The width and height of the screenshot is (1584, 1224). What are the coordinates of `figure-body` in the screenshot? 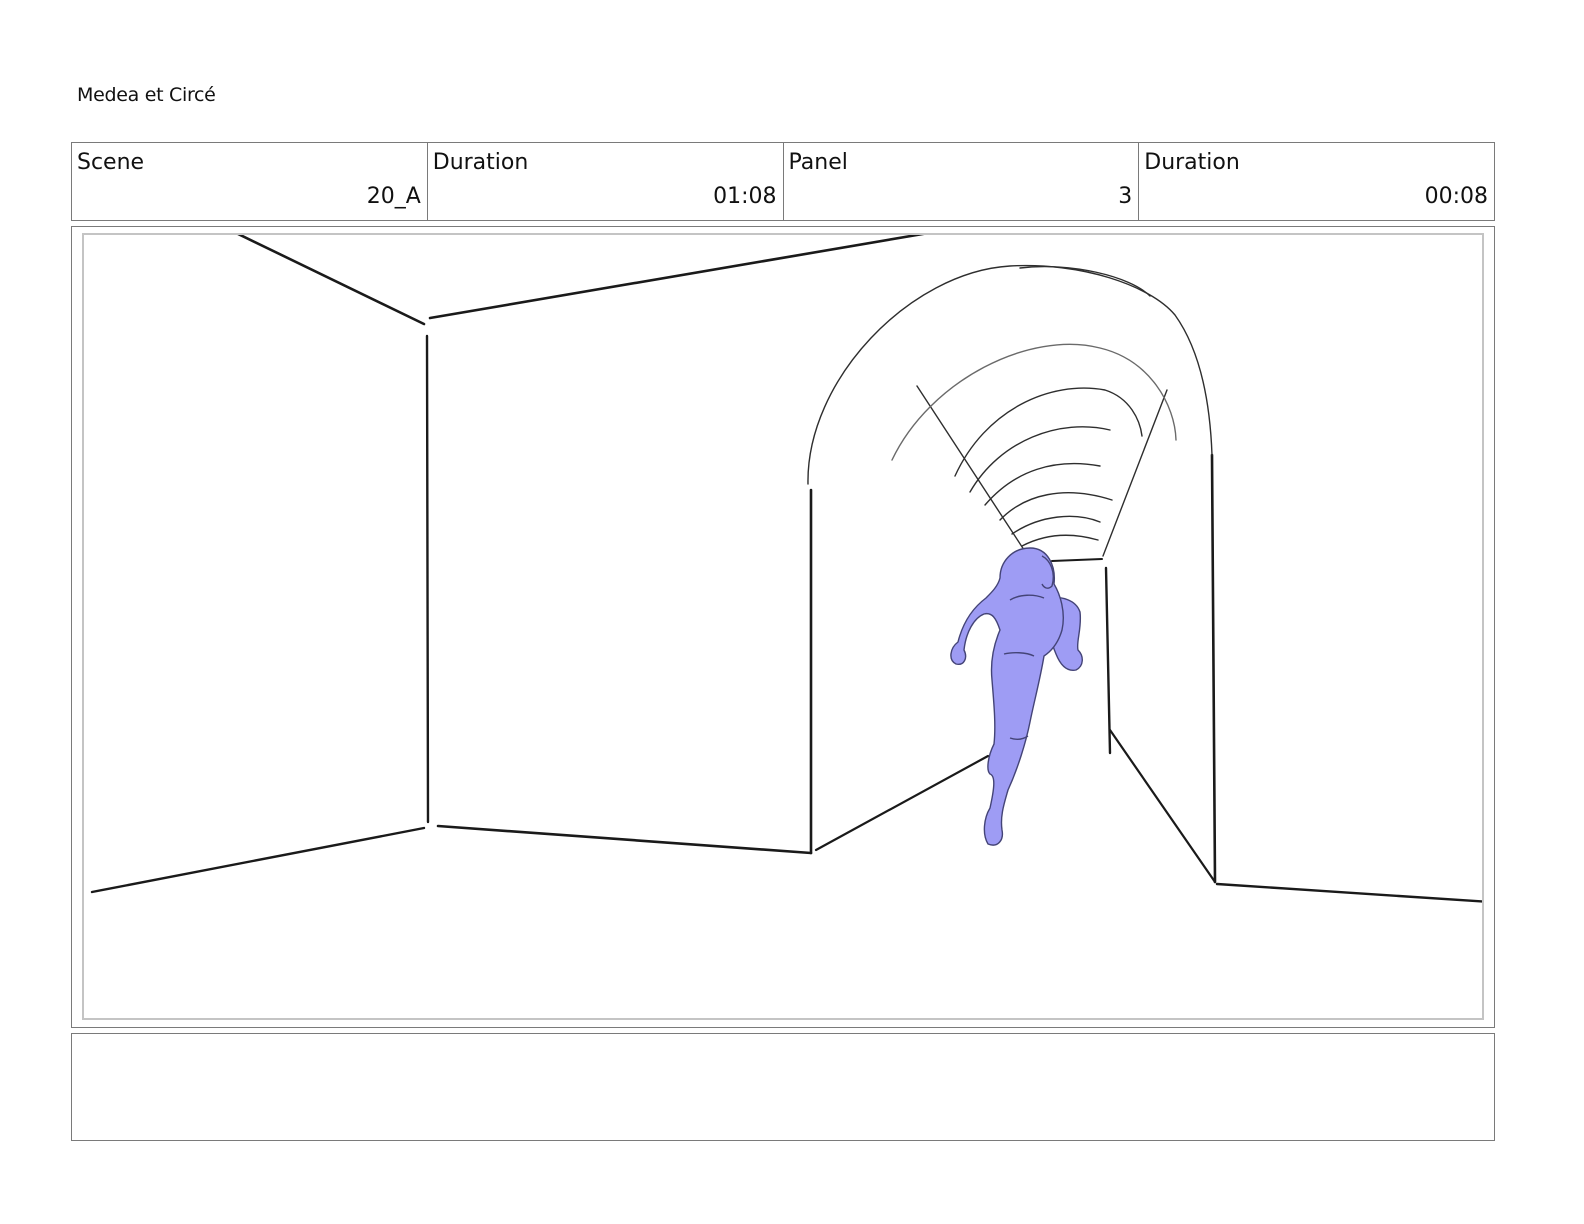 It's located at (1007, 696).